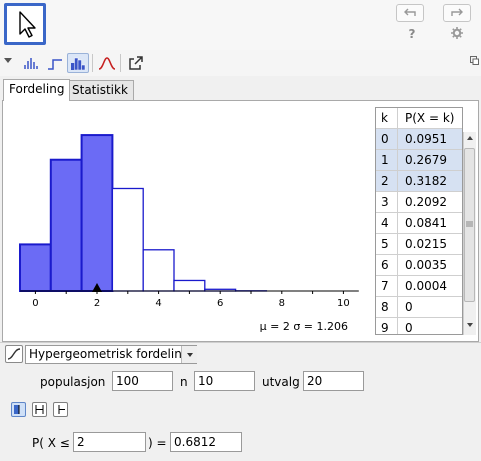  Describe the element at coordinates (426, 160) in the screenshot. I see `cell-probability: 0.2679` at that location.